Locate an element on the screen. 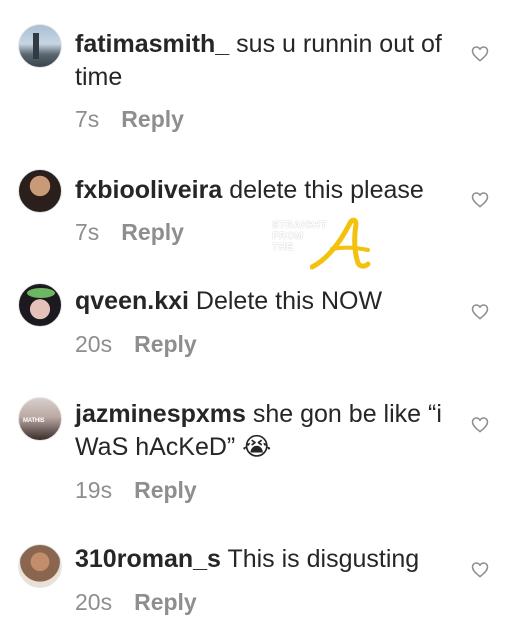 The width and height of the screenshot is (520, 627). comment-meta: 19s Reply is located at coordinates (136, 490).